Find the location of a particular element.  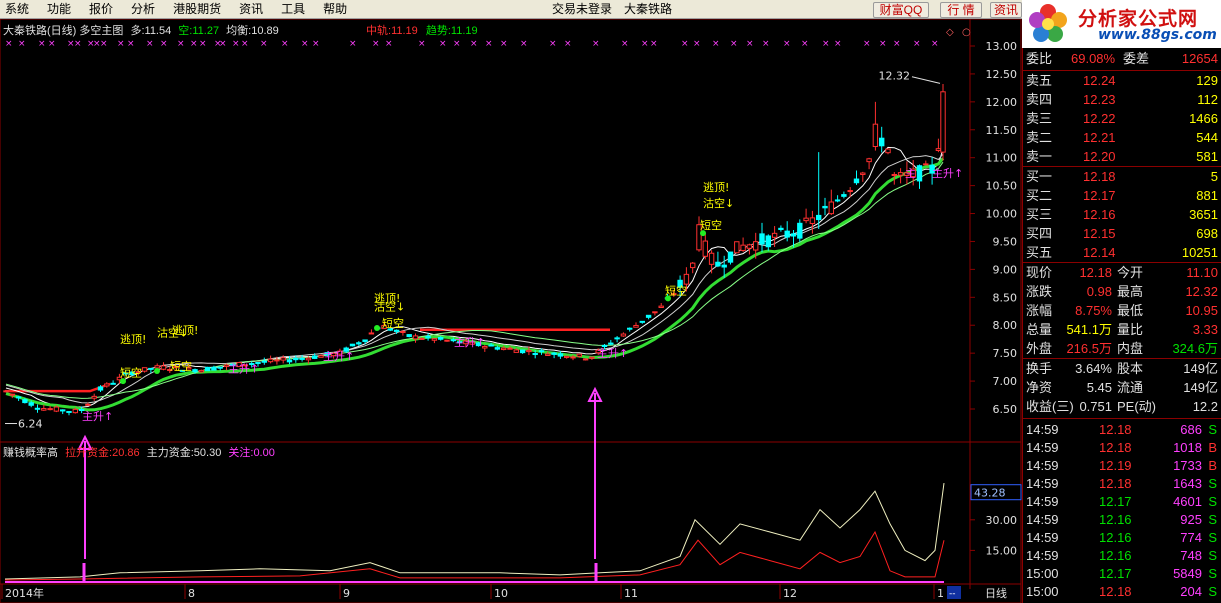

tick-time: 14:59 is located at coordinates (1042, 429).